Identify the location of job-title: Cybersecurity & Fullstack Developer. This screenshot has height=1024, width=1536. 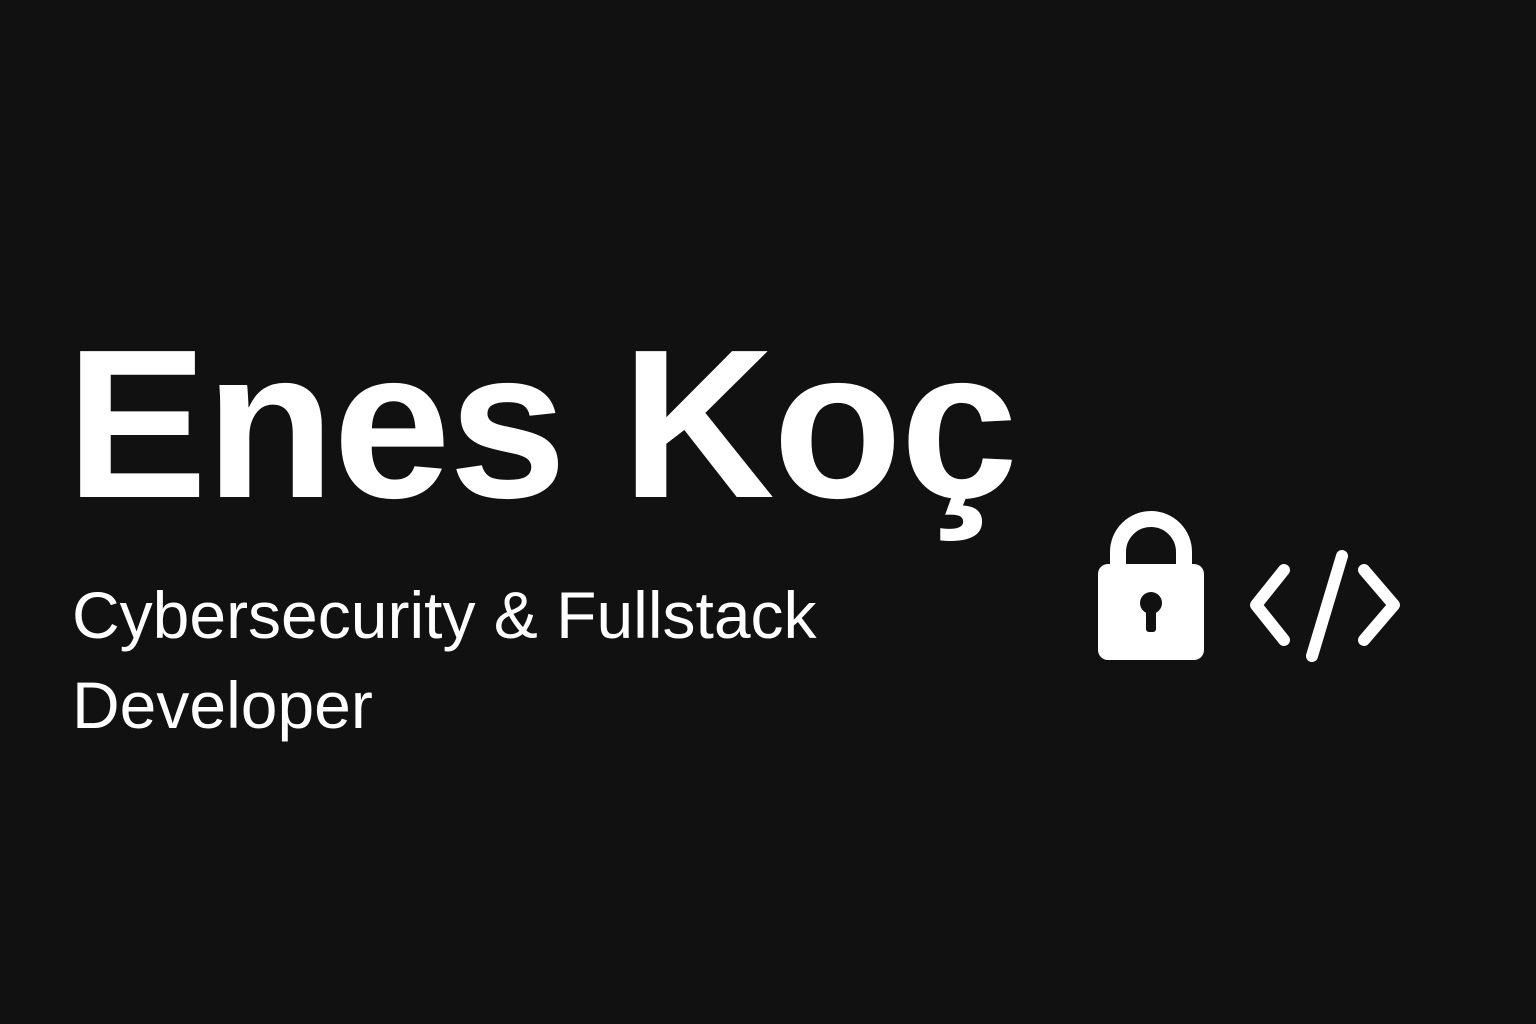
(444, 660).